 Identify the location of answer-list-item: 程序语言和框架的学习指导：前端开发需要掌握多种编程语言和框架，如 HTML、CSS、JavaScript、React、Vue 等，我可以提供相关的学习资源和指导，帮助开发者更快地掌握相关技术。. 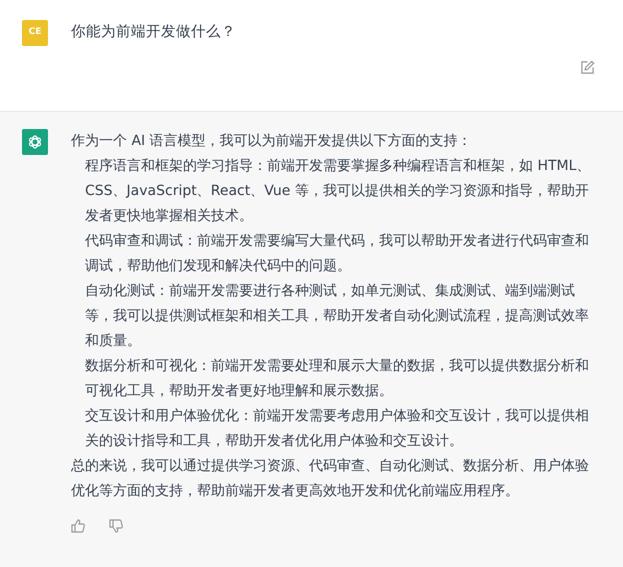
(338, 191).